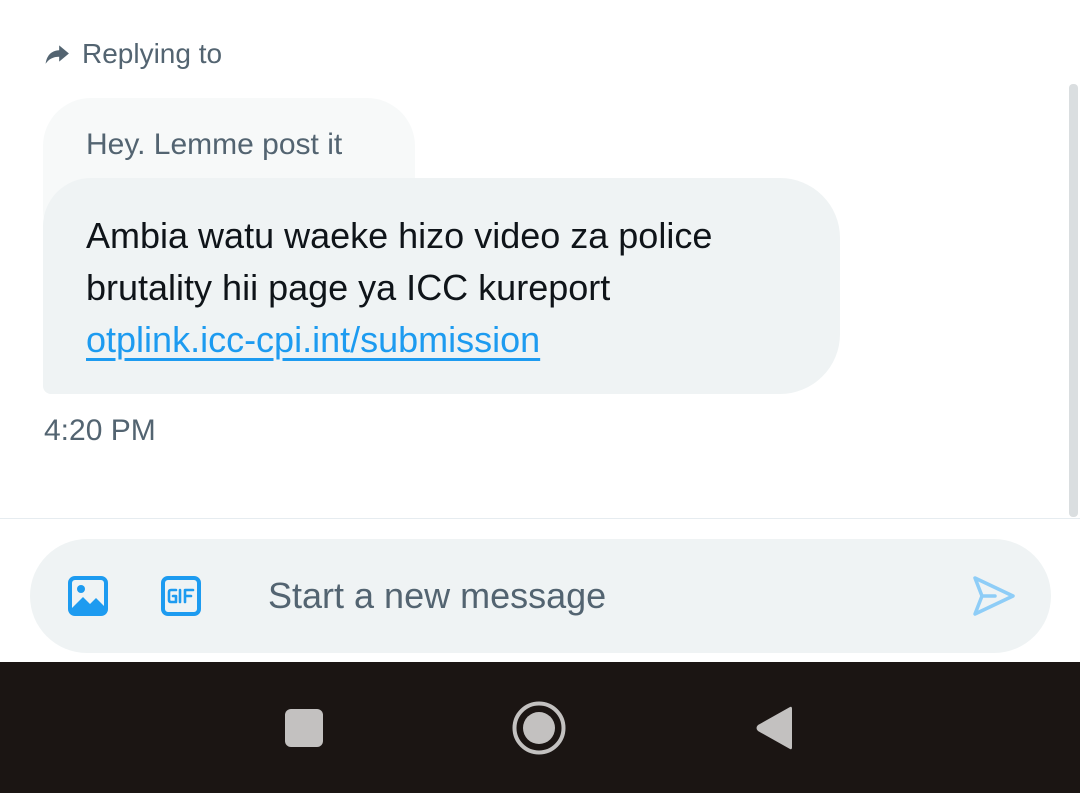 The height and width of the screenshot is (793, 1080). Describe the element at coordinates (152, 53) in the screenshot. I see `replying-to-label: Replying to` at that location.